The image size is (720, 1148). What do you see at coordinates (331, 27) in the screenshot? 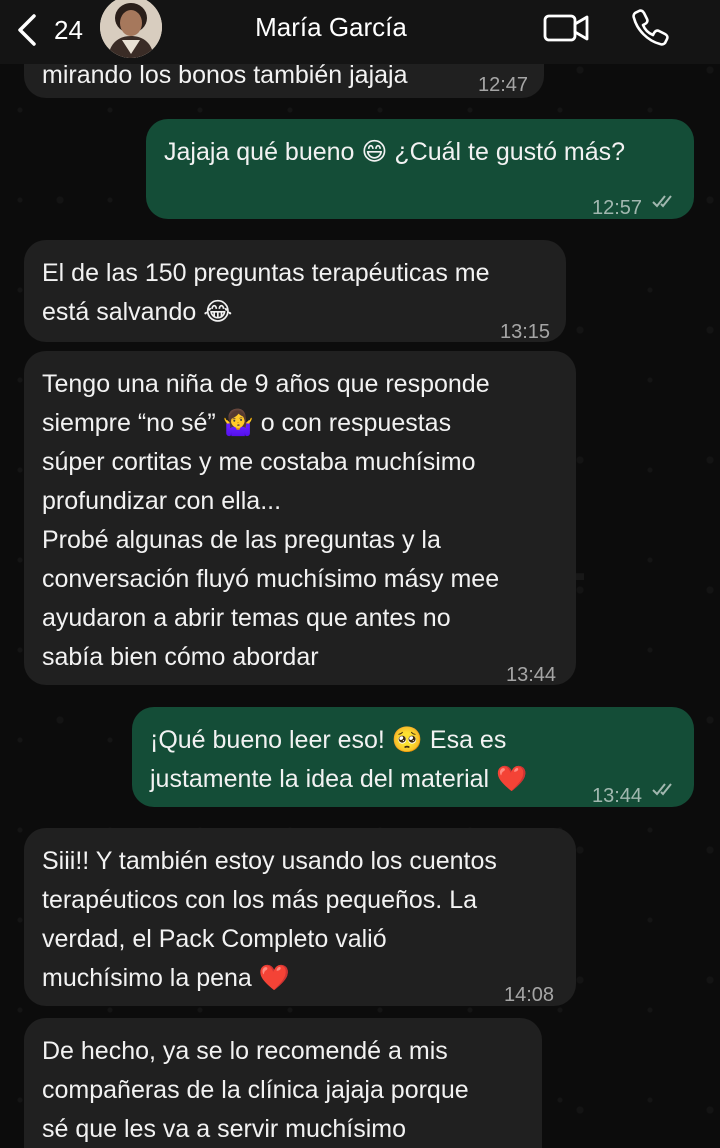
I see `contact-name: María García` at bounding box center [331, 27].